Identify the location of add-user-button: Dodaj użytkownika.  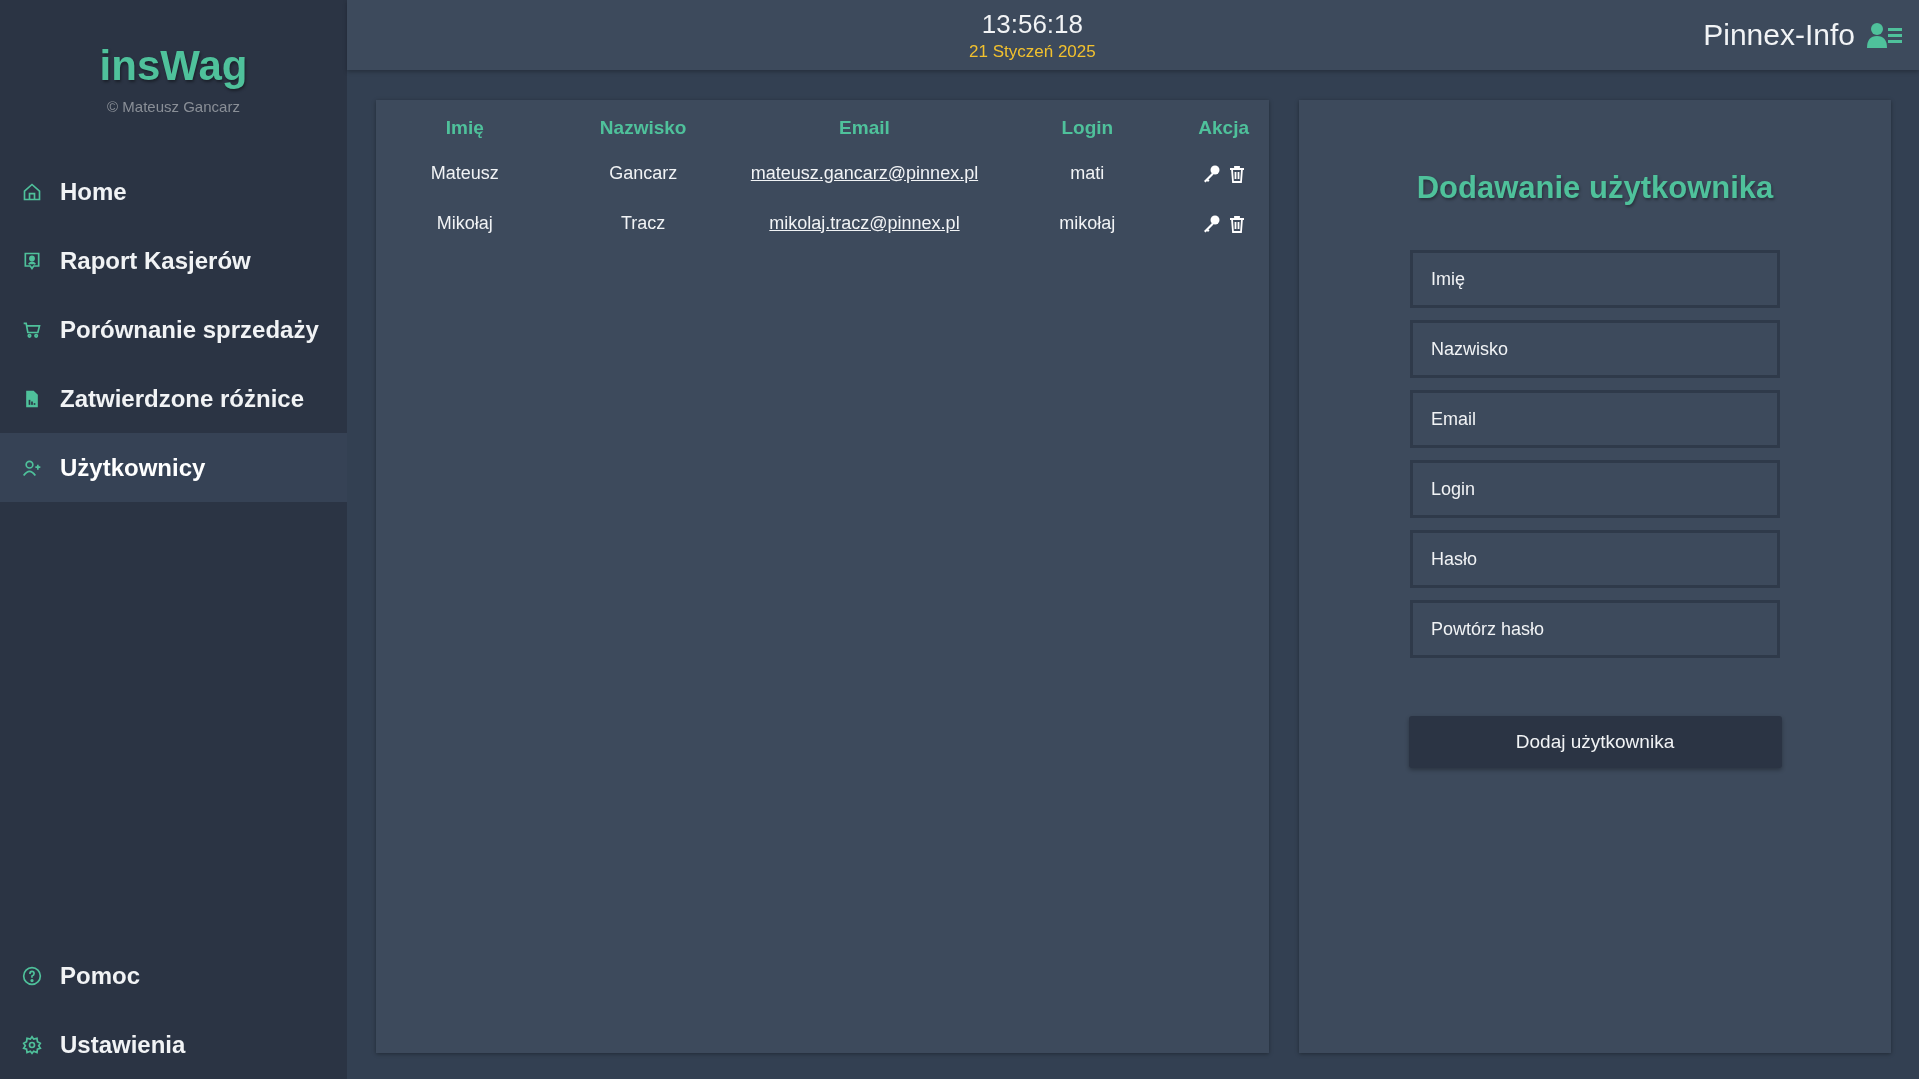
(1595, 742).